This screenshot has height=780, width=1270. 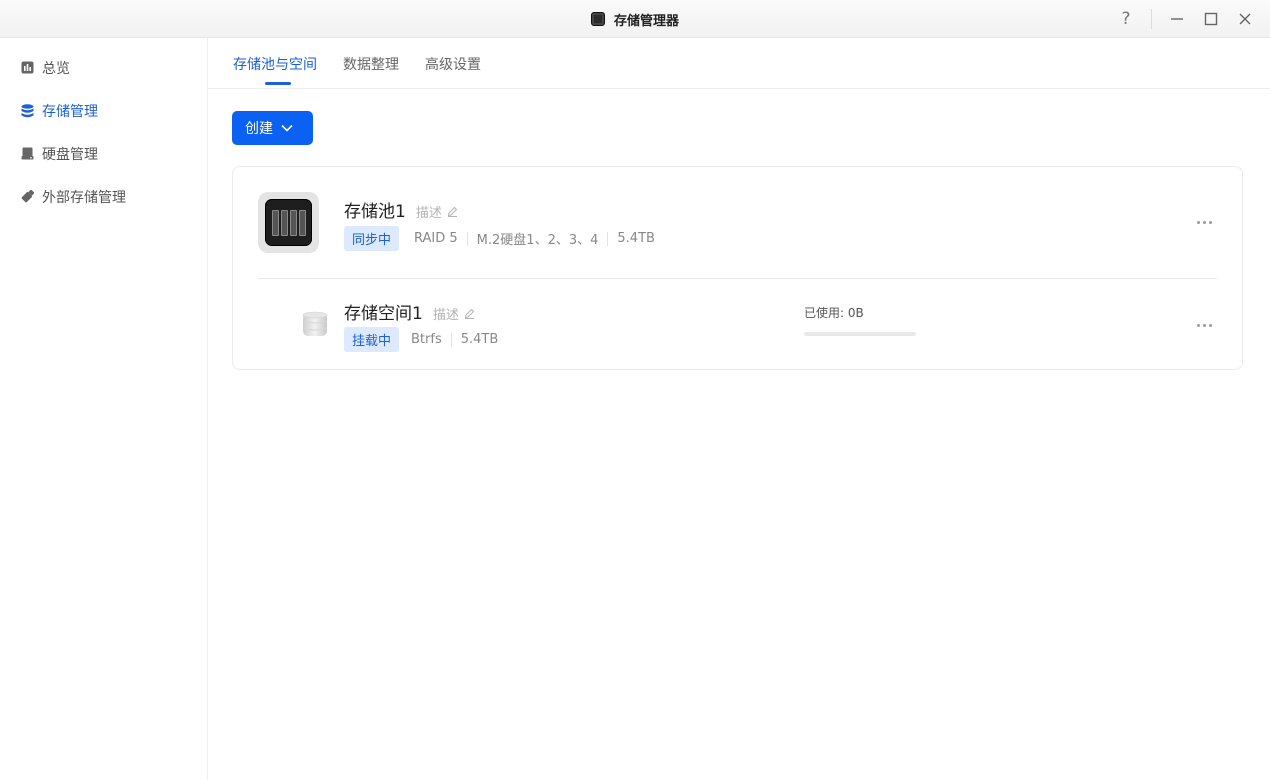 What do you see at coordinates (70, 111) in the screenshot?
I see `sidebar-item-label: 存储管理` at bounding box center [70, 111].